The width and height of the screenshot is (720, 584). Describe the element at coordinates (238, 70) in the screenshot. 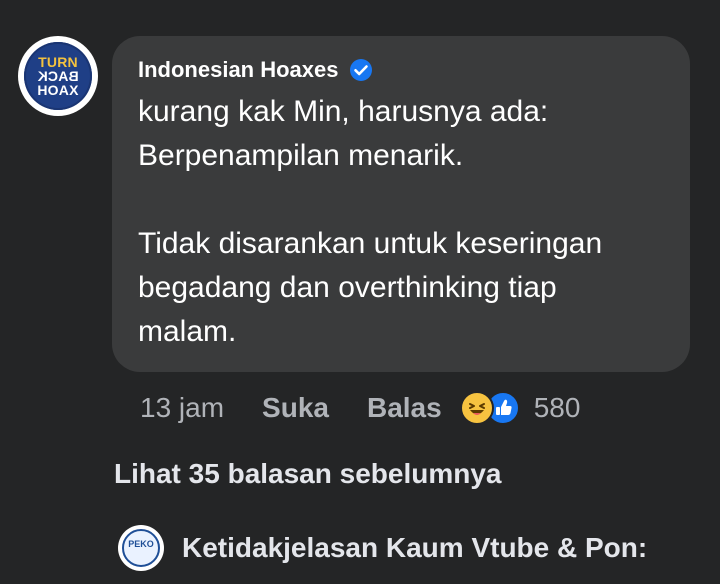

I see `author-name: Indonesian Hoaxes` at that location.